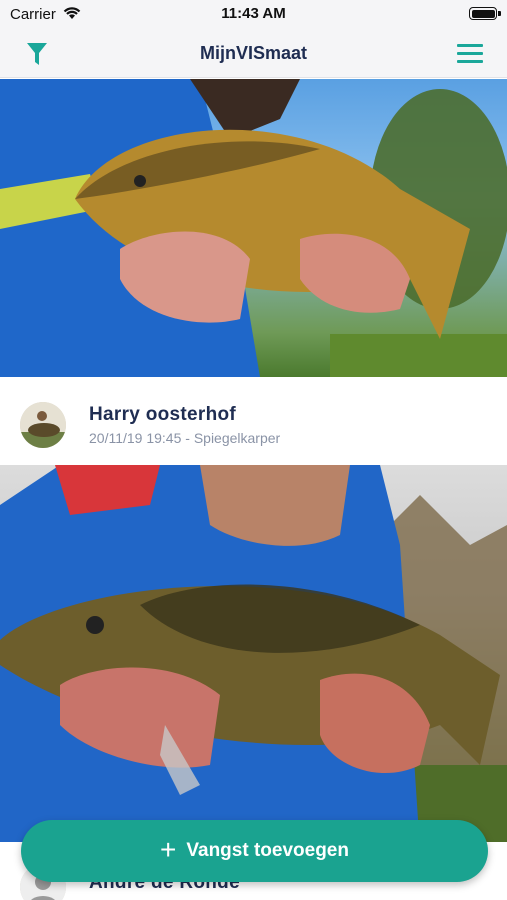 This screenshot has width=507, height=900. I want to click on add-catch-label: Vangst toevoegen, so click(267, 850).